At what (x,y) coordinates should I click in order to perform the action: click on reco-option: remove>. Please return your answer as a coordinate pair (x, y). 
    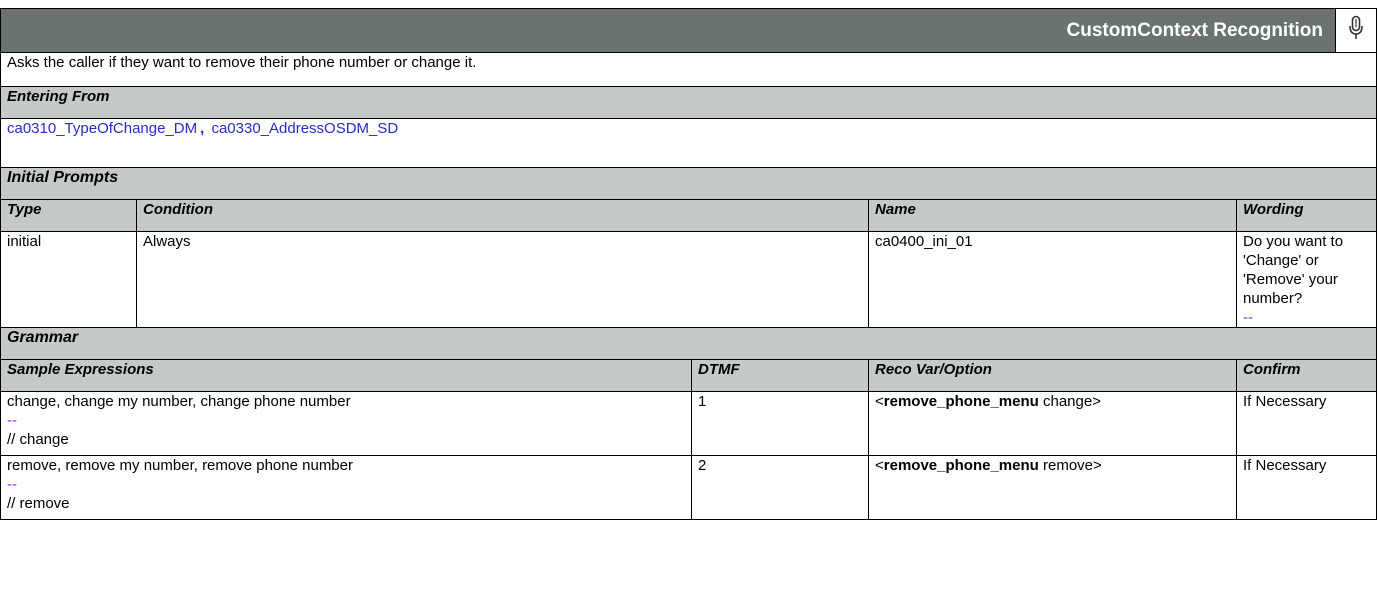
    Looking at the image, I should click on (1070, 465).